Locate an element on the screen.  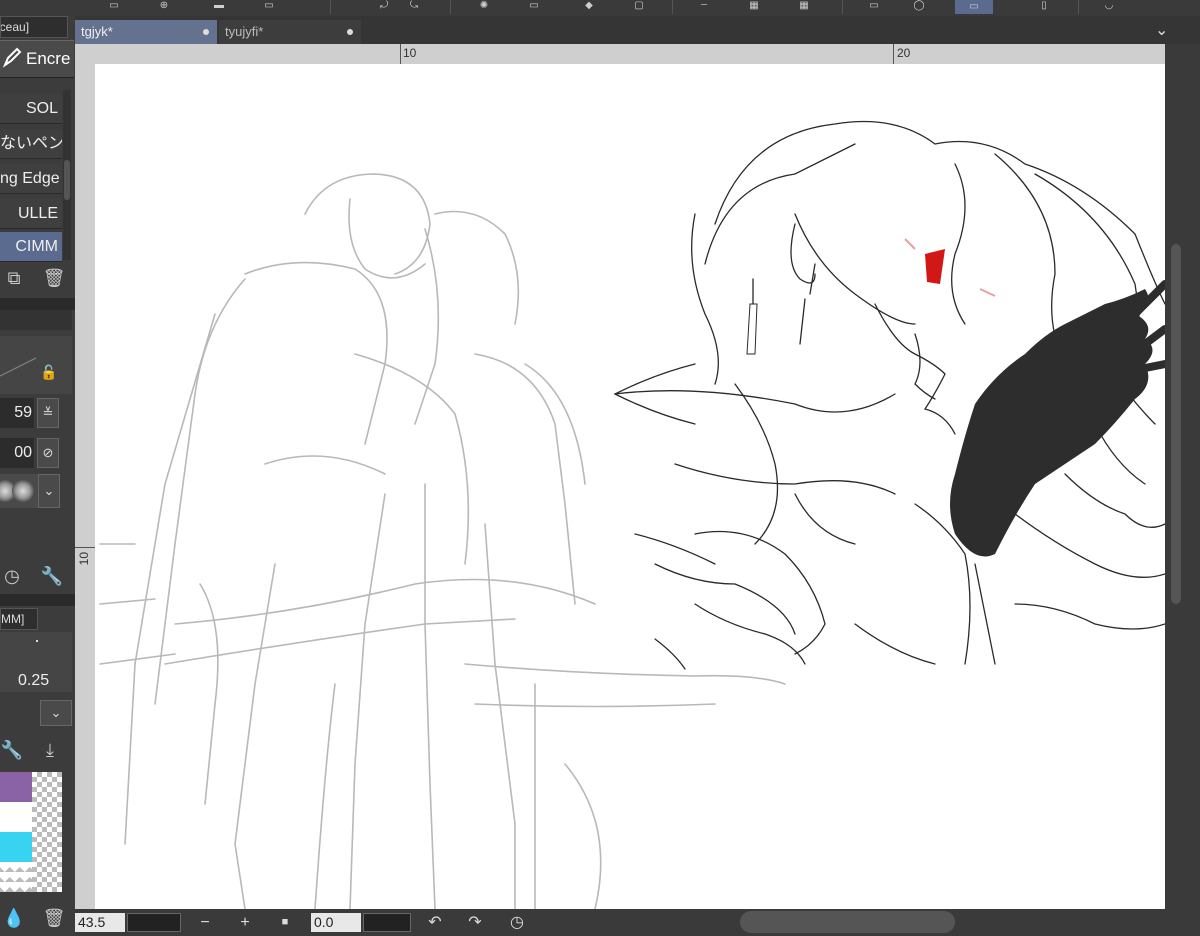
active-view-icon: ▭ is located at coordinates (974, 7).